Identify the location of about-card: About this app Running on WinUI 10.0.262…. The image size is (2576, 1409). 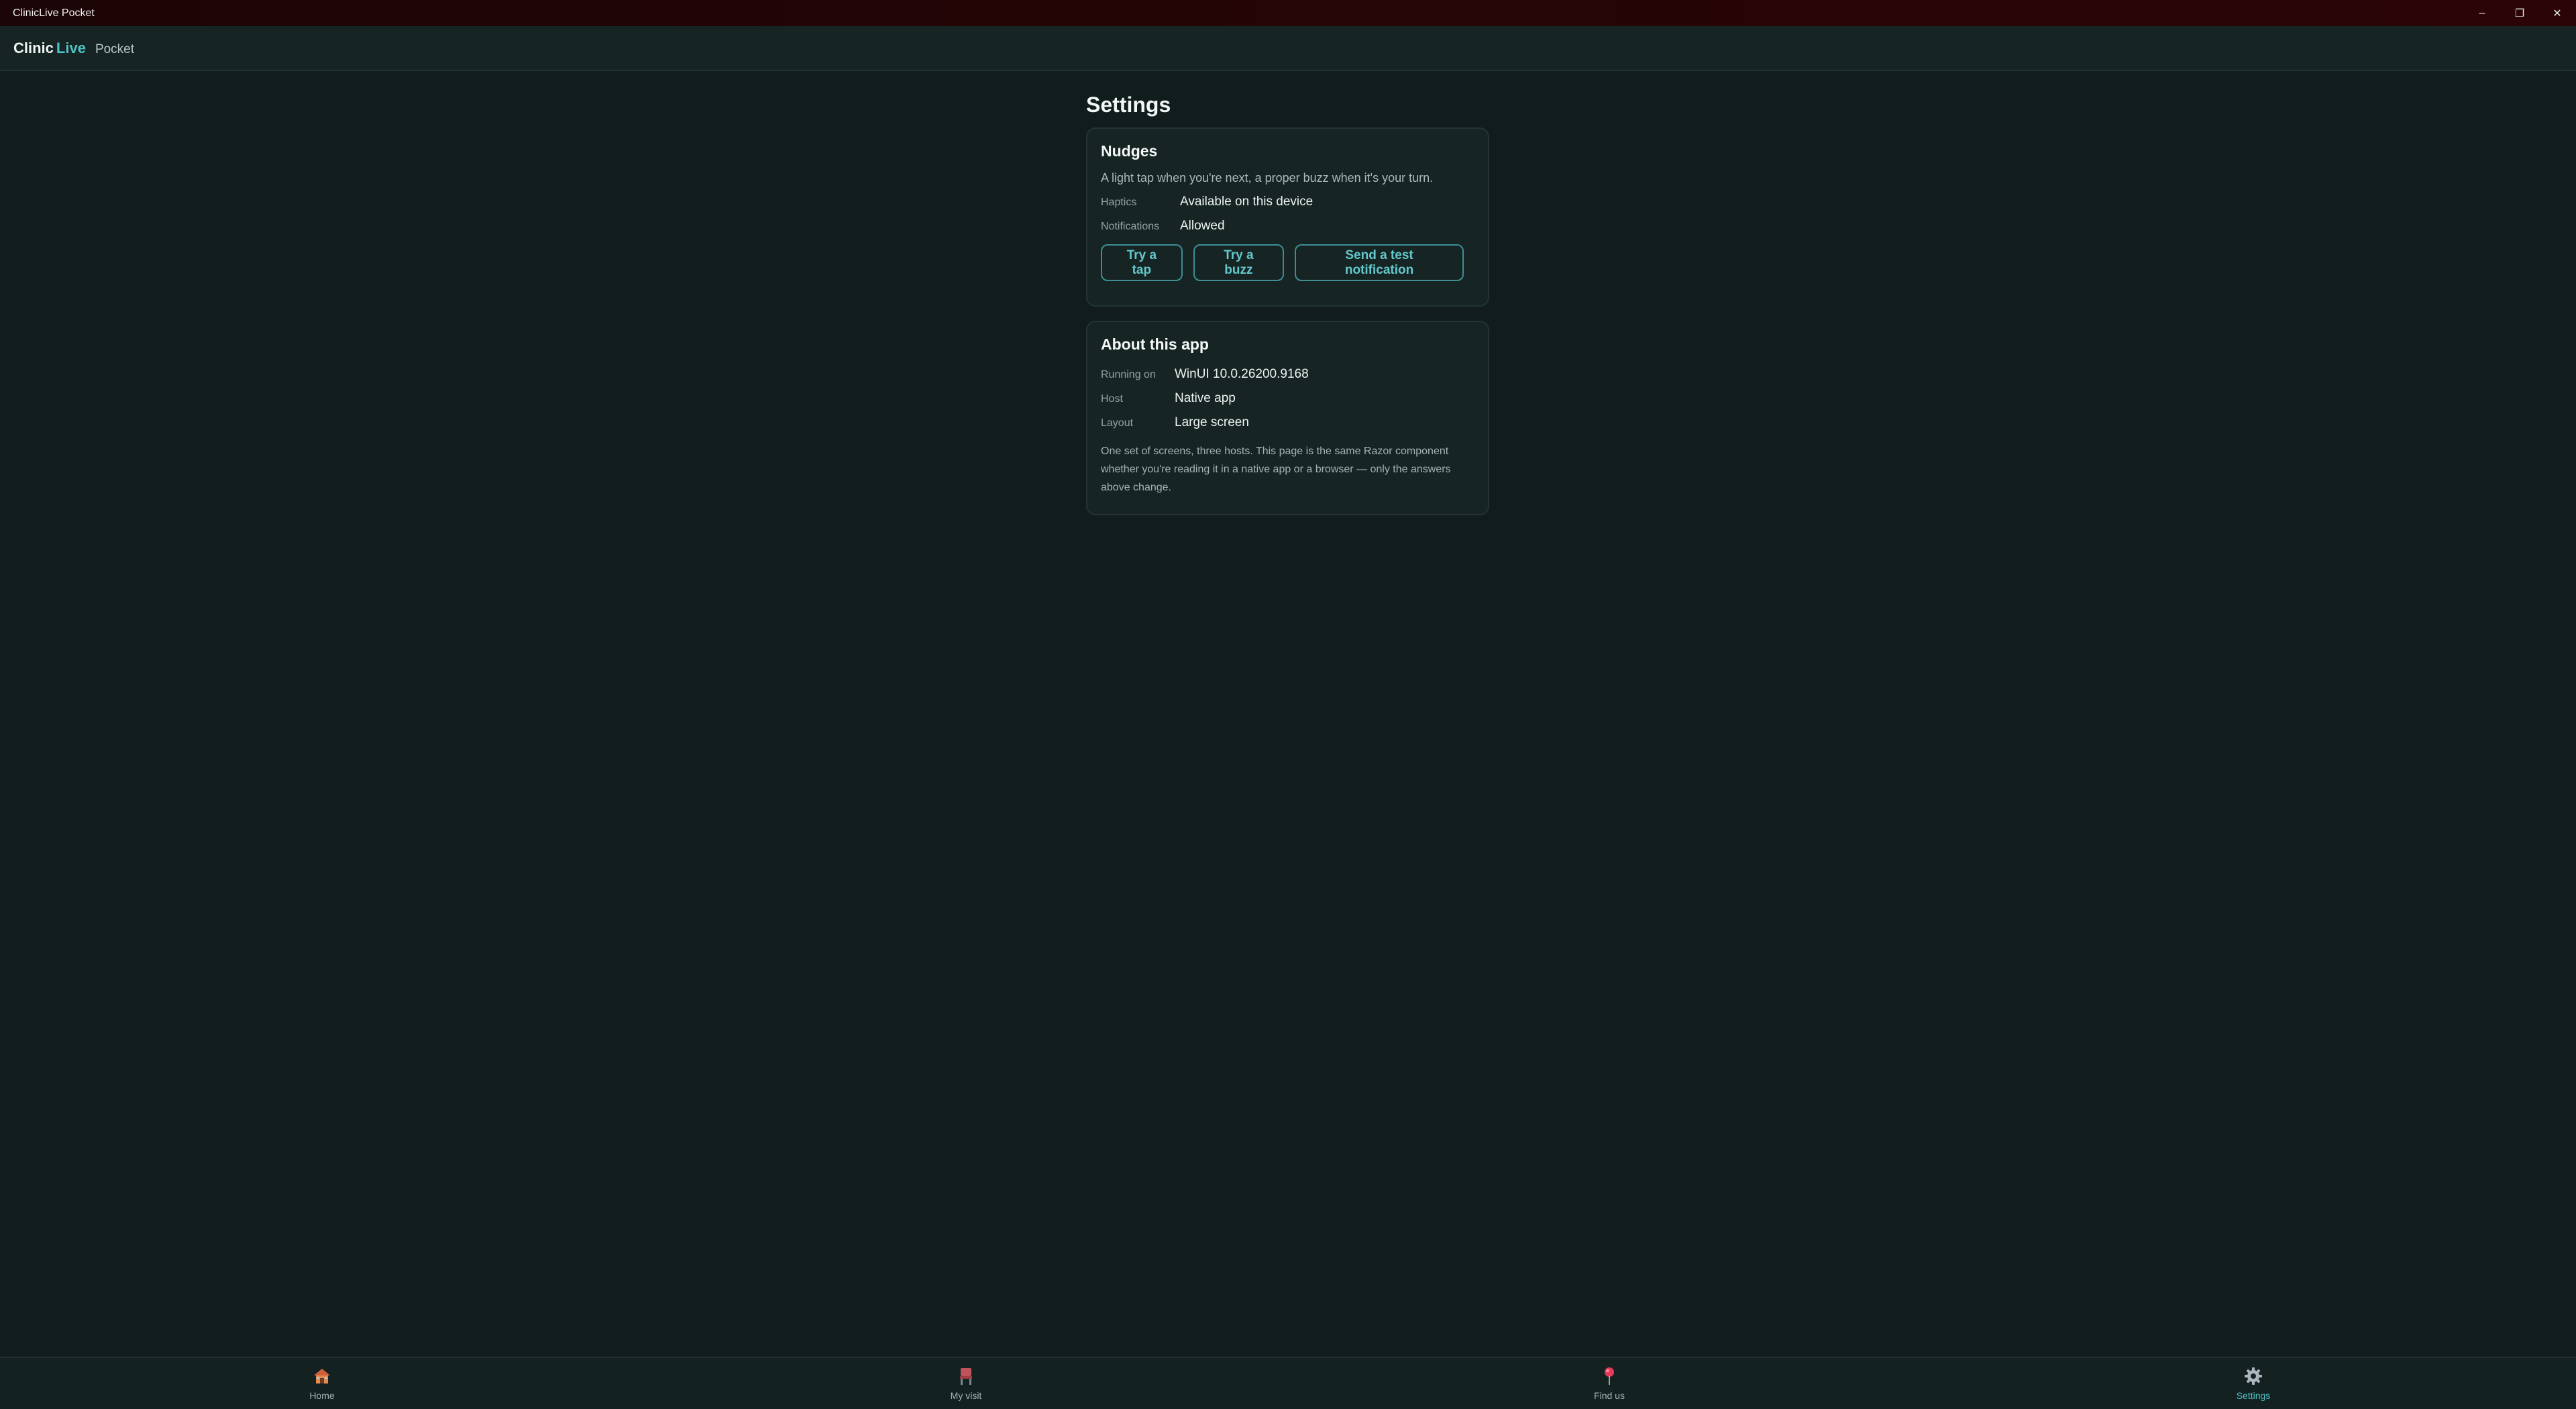
(1287, 418).